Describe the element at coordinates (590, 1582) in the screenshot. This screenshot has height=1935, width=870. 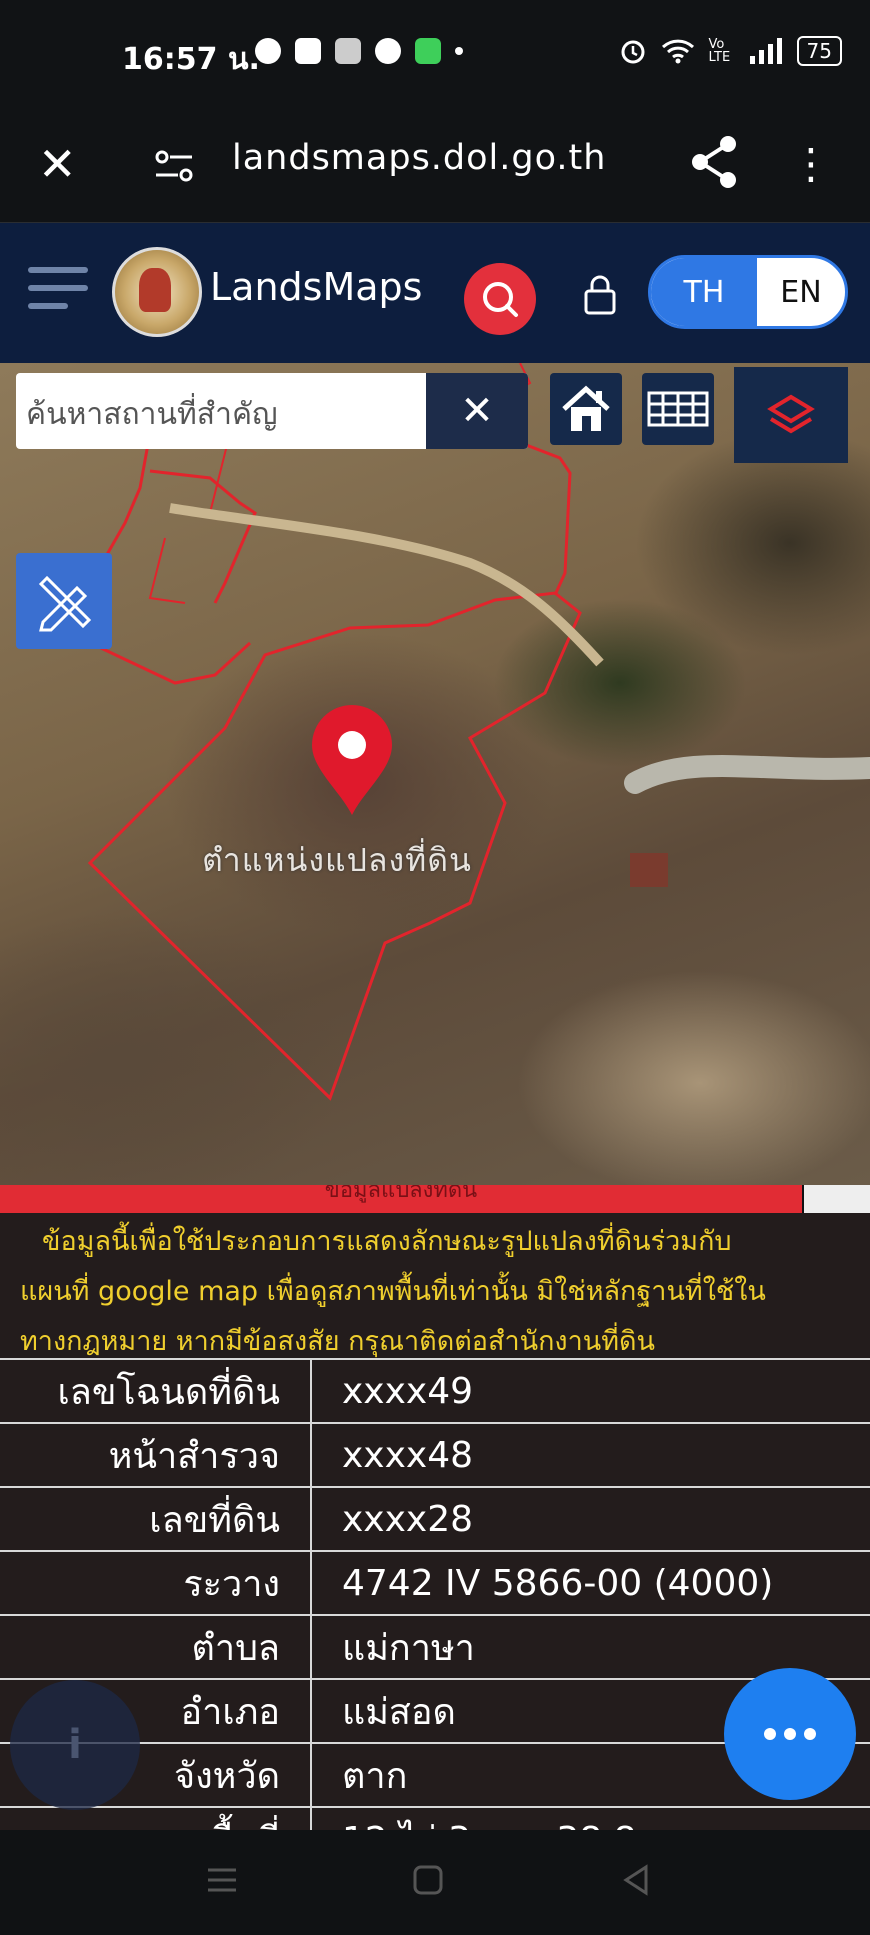
I see `row-value: 4742 IV 5866-00 (4000)` at that location.